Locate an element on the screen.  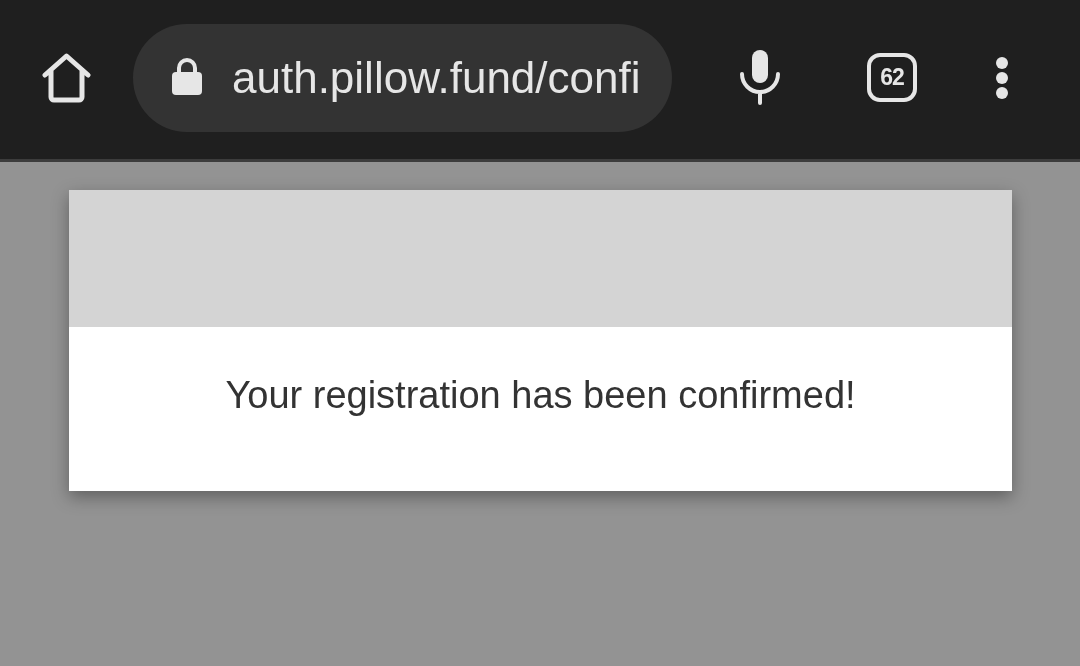
home-icon is located at coordinates (66, 77).